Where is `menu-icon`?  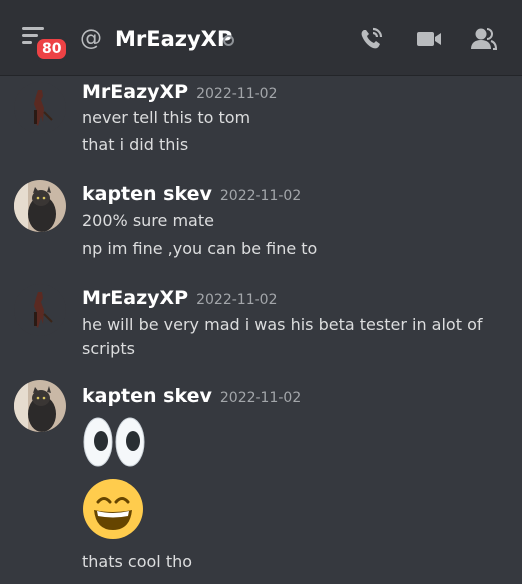 menu-icon is located at coordinates (33, 28).